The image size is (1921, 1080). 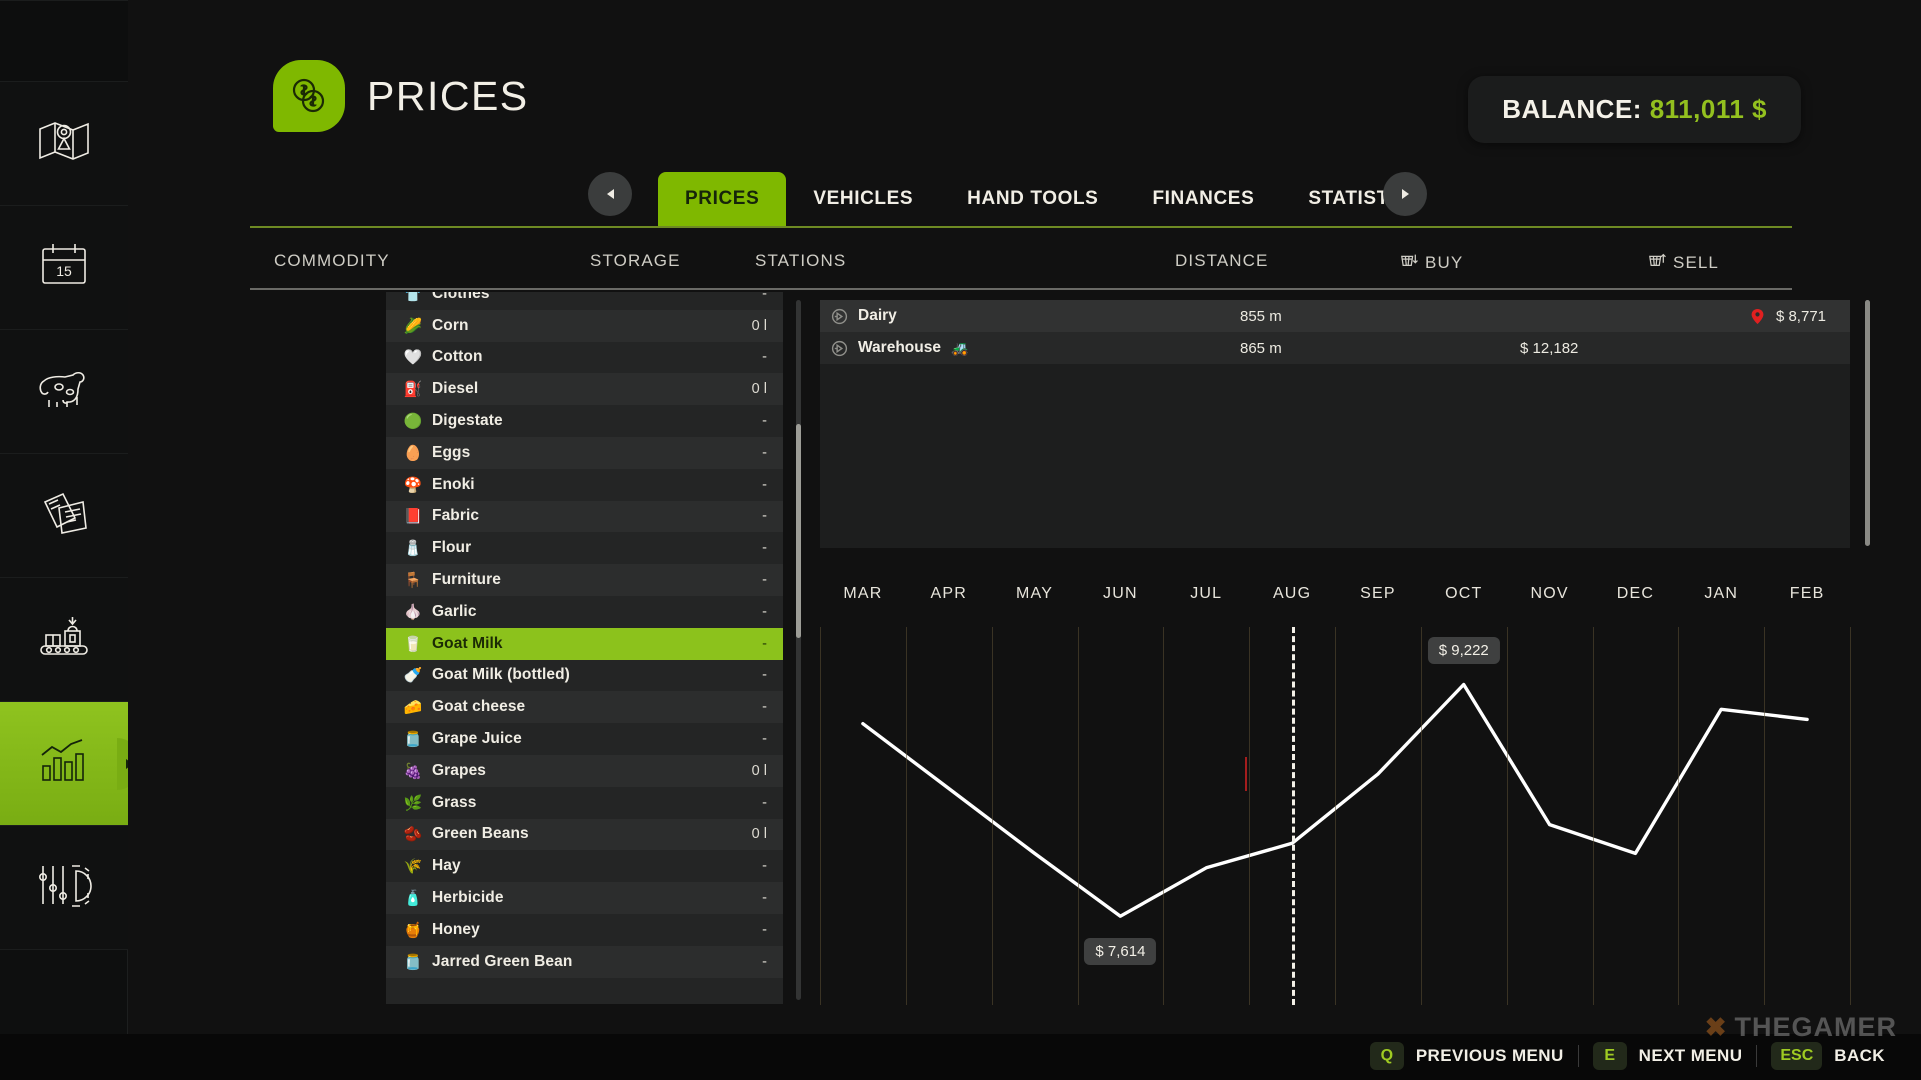 I want to click on station-name: Warehouse, so click(x=899, y=347).